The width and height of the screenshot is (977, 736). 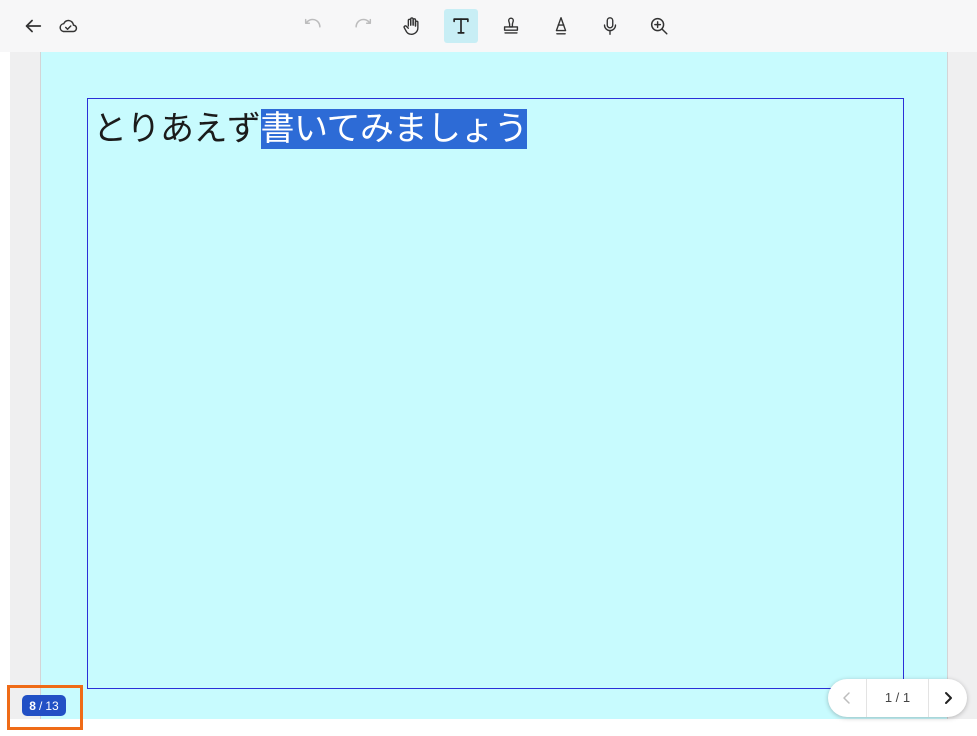 I want to click on chevron-left-icon, so click(x=846, y=698).